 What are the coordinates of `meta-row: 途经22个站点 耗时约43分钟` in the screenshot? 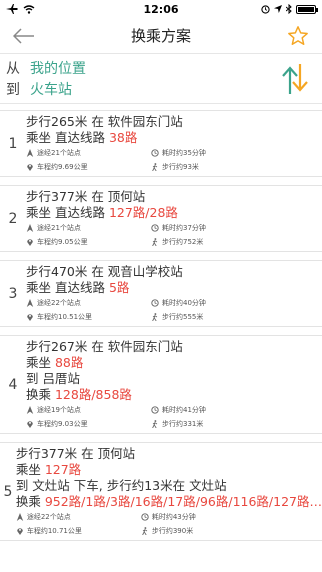 It's located at (169, 517).